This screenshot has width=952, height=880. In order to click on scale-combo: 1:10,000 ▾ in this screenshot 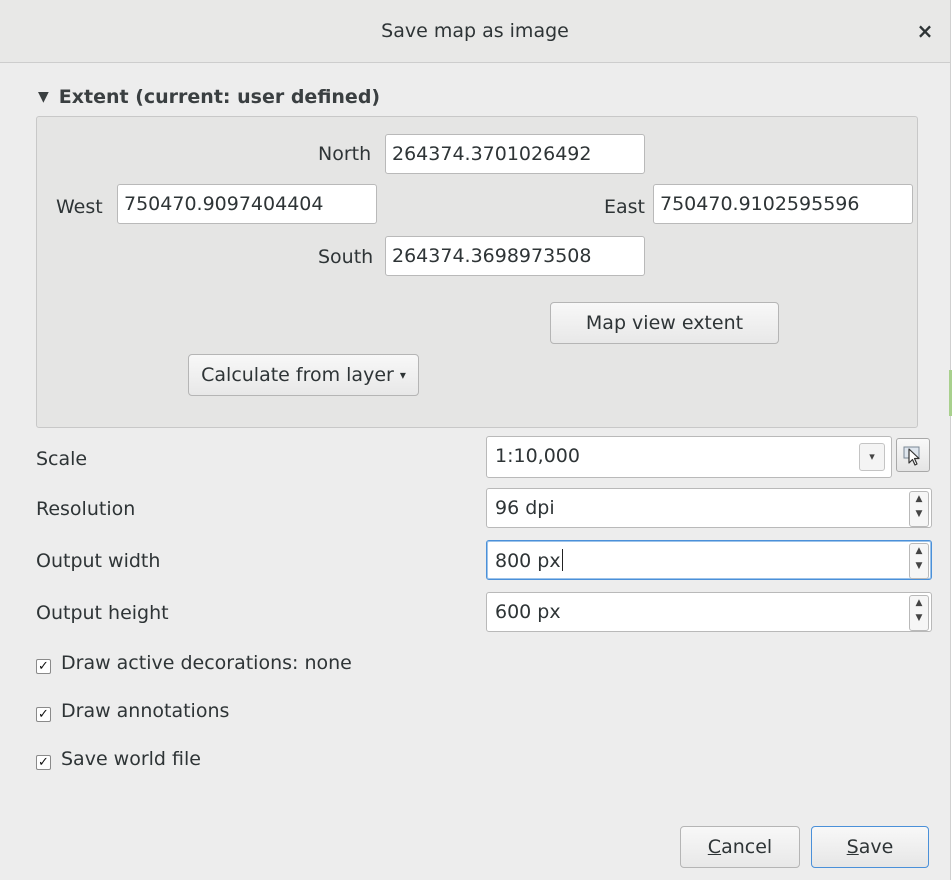, I will do `click(689, 457)`.